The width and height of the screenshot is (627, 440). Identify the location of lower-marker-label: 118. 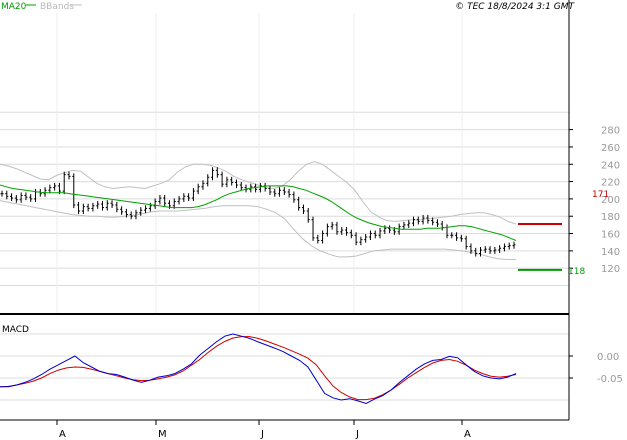
(576, 272).